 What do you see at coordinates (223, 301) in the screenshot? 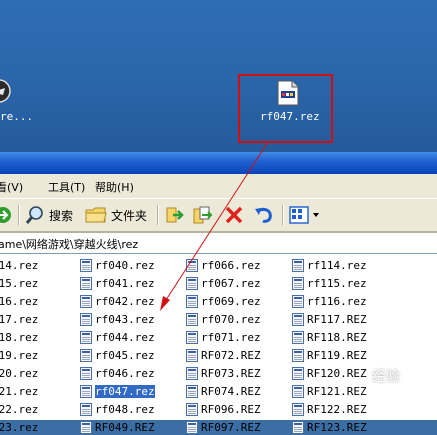
I see `list-item: rf069.rez` at bounding box center [223, 301].